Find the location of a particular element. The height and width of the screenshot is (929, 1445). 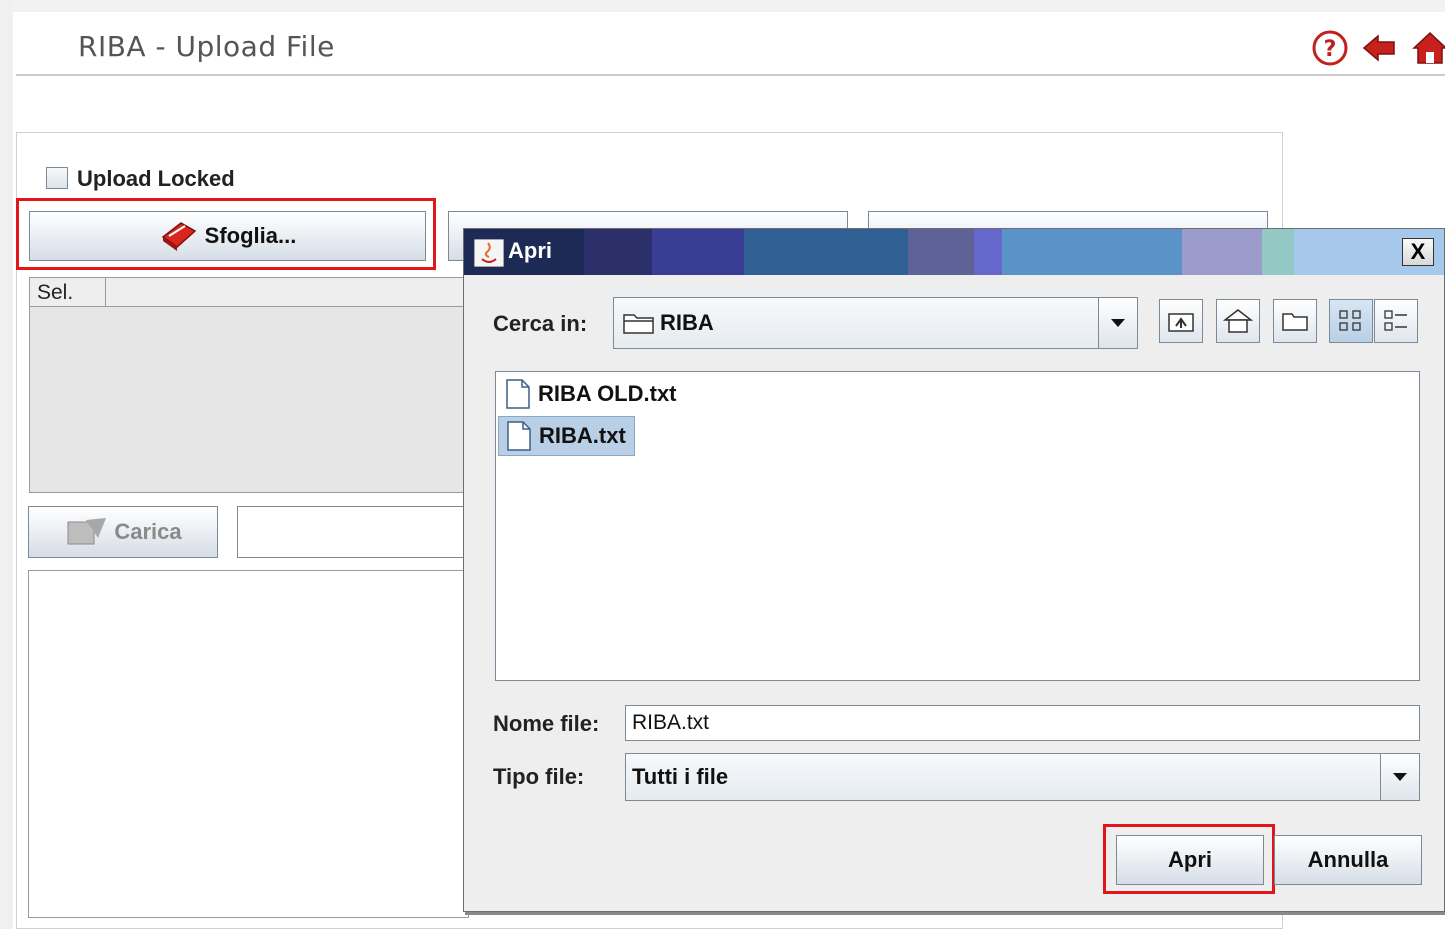

file-name: RIBA OLD.txt is located at coordinates (607, 393).